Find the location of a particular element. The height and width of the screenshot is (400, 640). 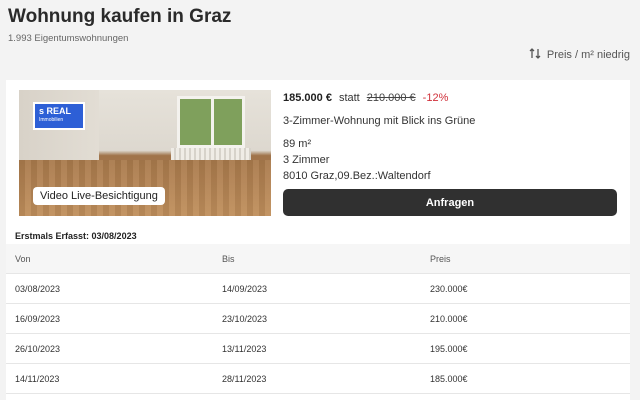

agency-logo: s REAL Immobilien is located at coordinates (59, 116).